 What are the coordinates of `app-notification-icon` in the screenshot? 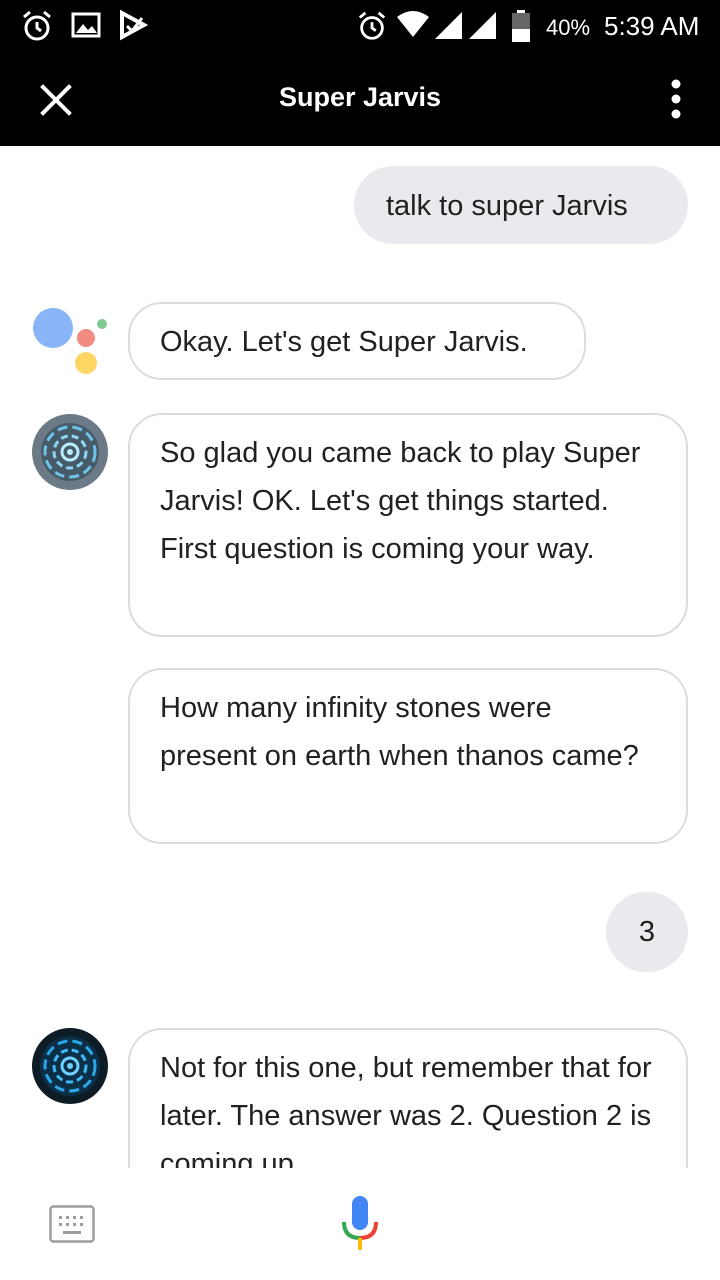 It's located at (134, 25).